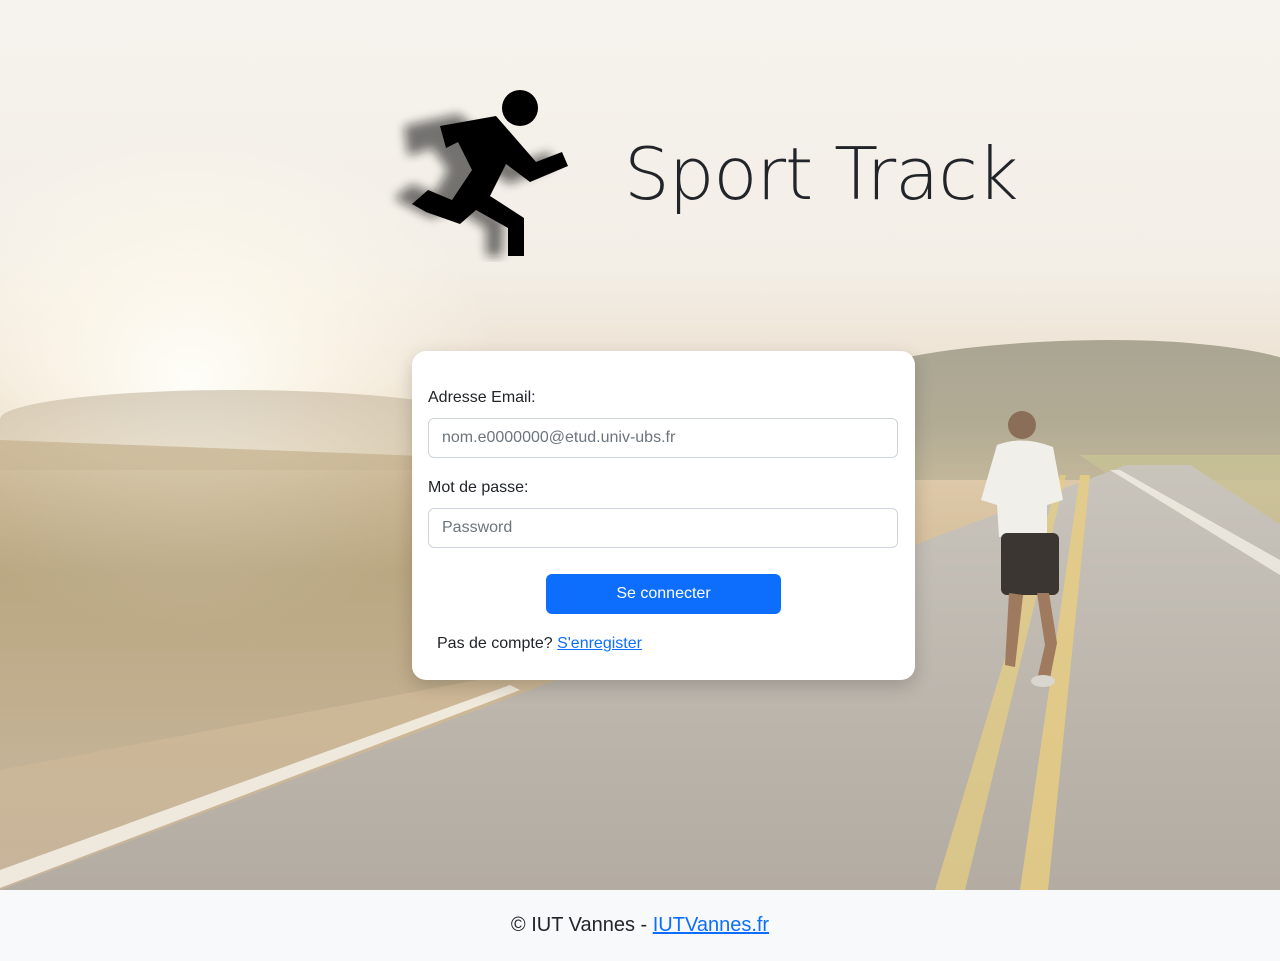 This screenshot has height=961, width=1280. I want to click on email-label: Adresse Email:, so click(482, 397).